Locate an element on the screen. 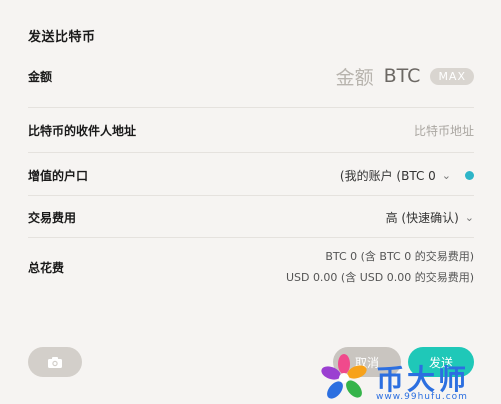 The width and height of the screenshot is (501, 404). total-label: 总花费 is located at coordinates (46, 267).